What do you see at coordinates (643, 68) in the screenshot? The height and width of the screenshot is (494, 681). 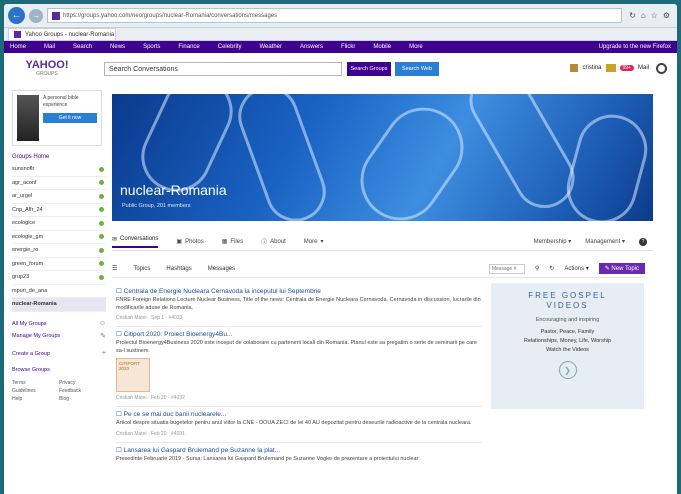 I see `mail-link: Mail` at bounding box center [643, 68].